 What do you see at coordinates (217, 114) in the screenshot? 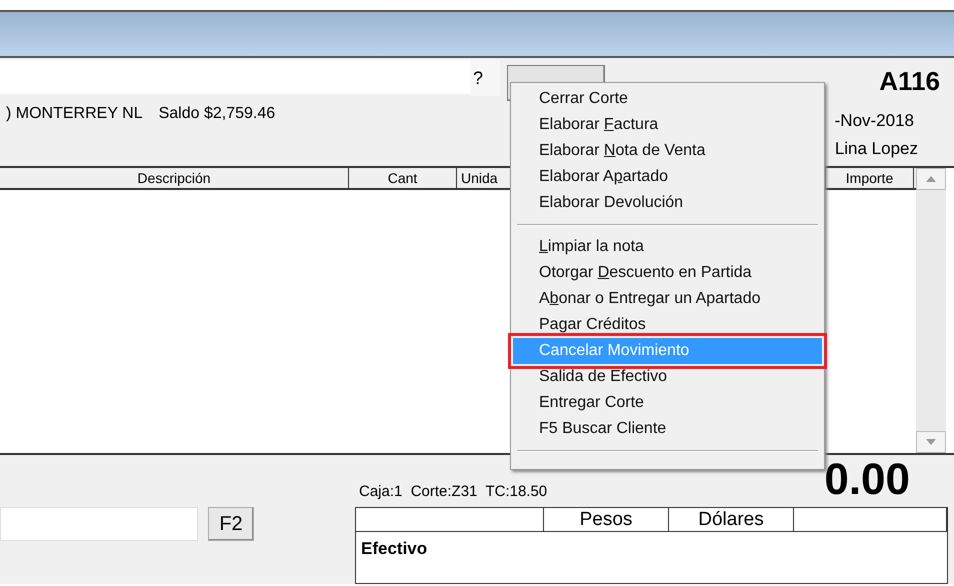
I see `balance-text: Saldo $2,759.46` at bounding box center [217, 114].